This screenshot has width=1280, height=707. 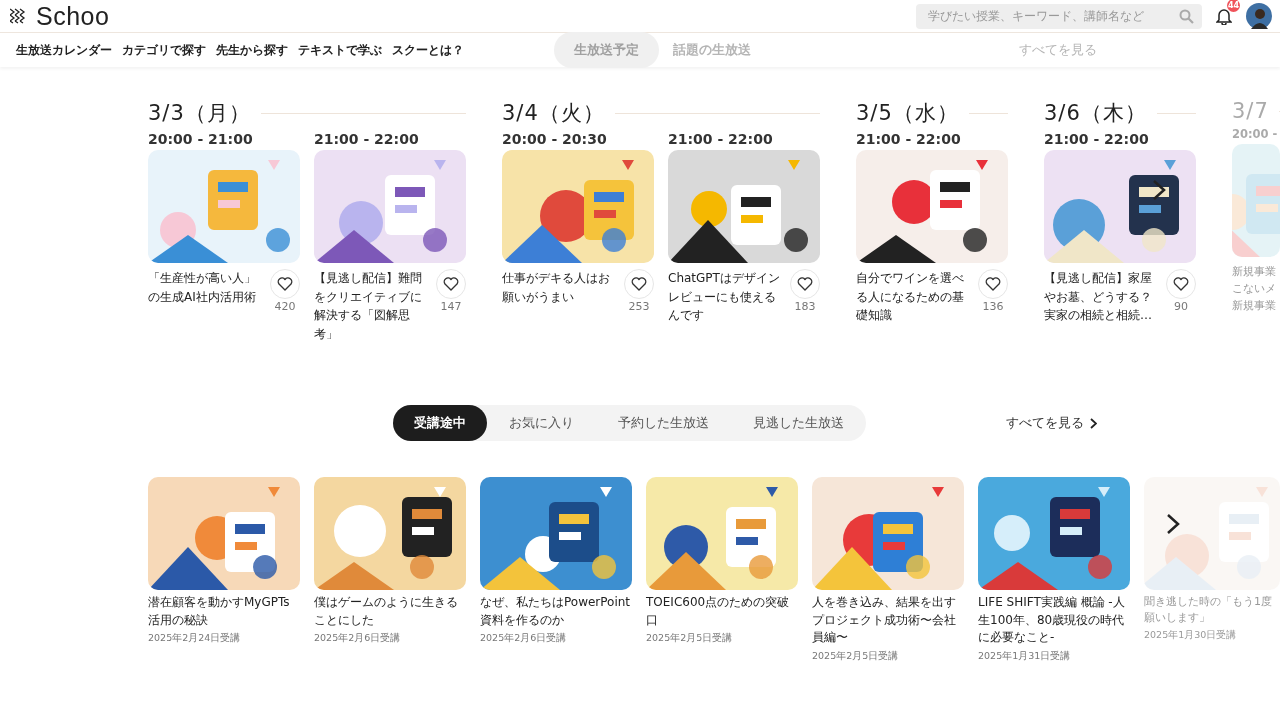 What do you see at coordinates (1059, 16) in the screenshot?
I see `search-field: 学びたい授業、キーワード、講師名など` at bounding box center [1059, 16].